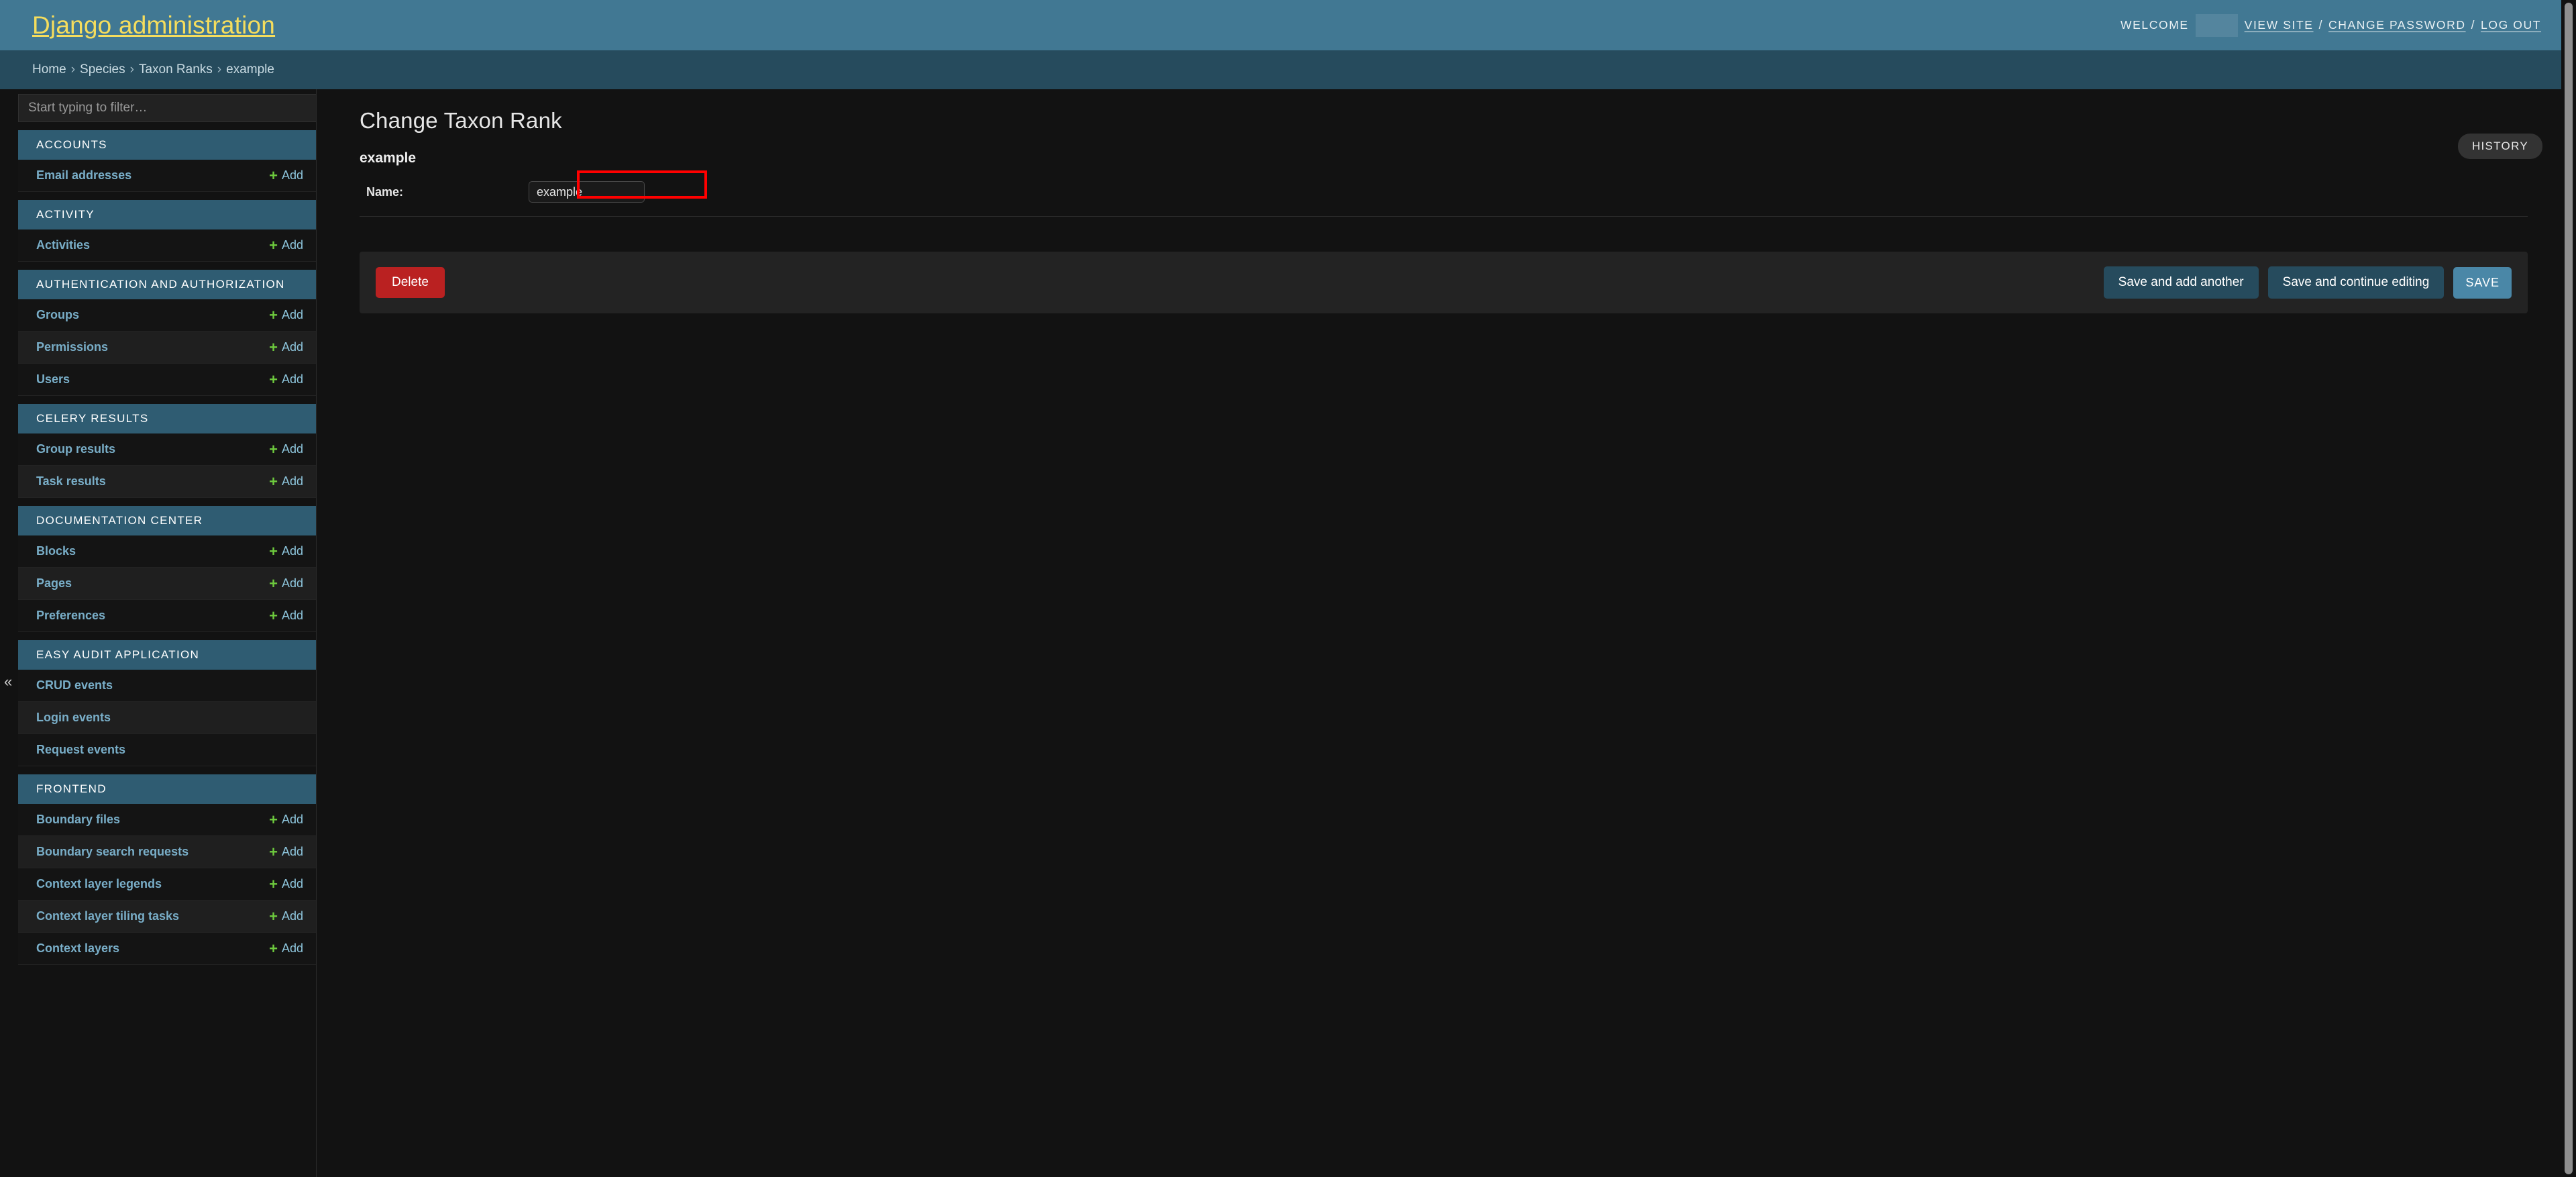 This screenshot has height=1177, width=2576. What do you see at coordinates (410, 282) in the screenshot?
I see `delete-button: Delete` at bounding box center [410, 282].